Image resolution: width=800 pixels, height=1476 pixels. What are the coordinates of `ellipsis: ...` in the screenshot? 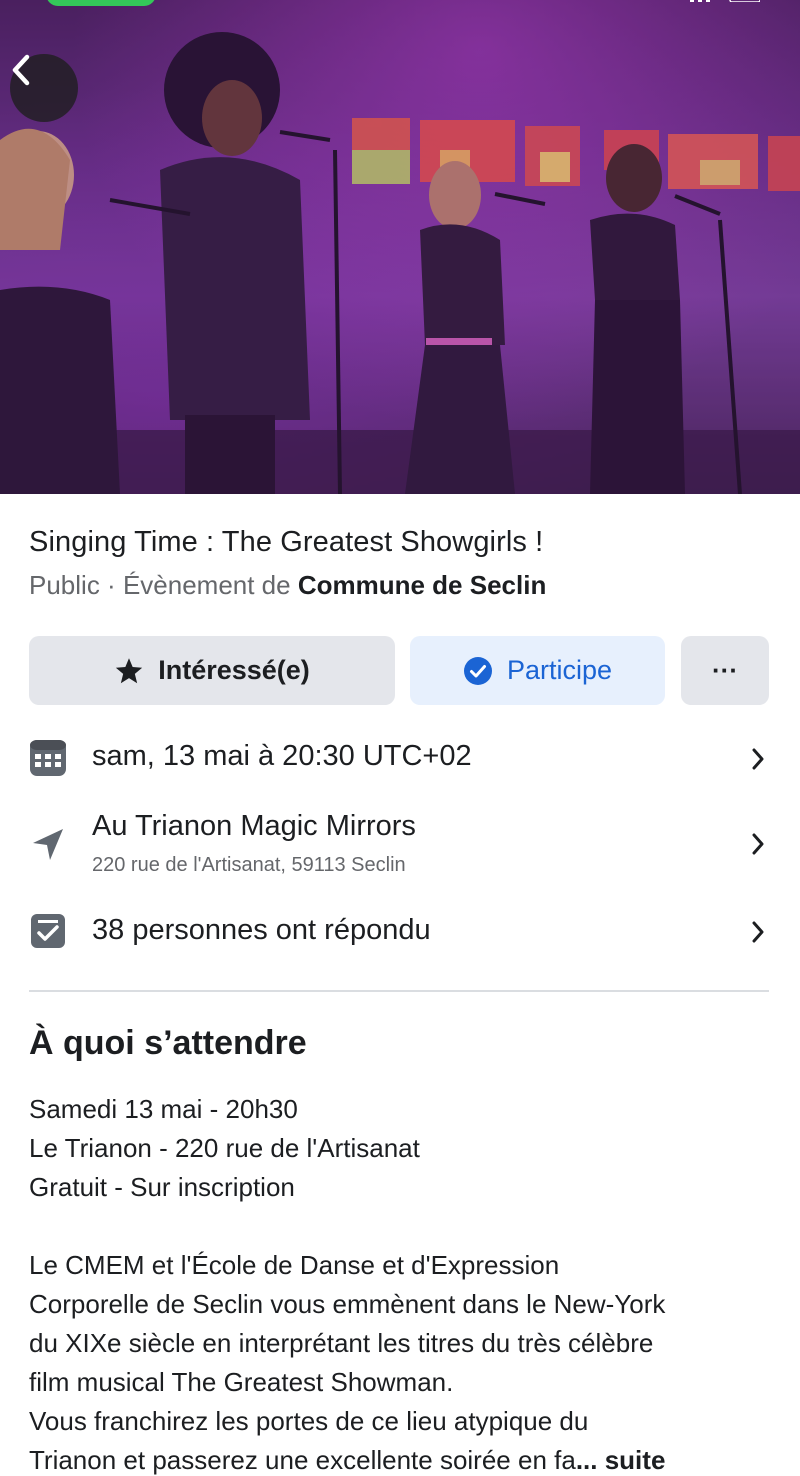 It's located at (590, 1460).